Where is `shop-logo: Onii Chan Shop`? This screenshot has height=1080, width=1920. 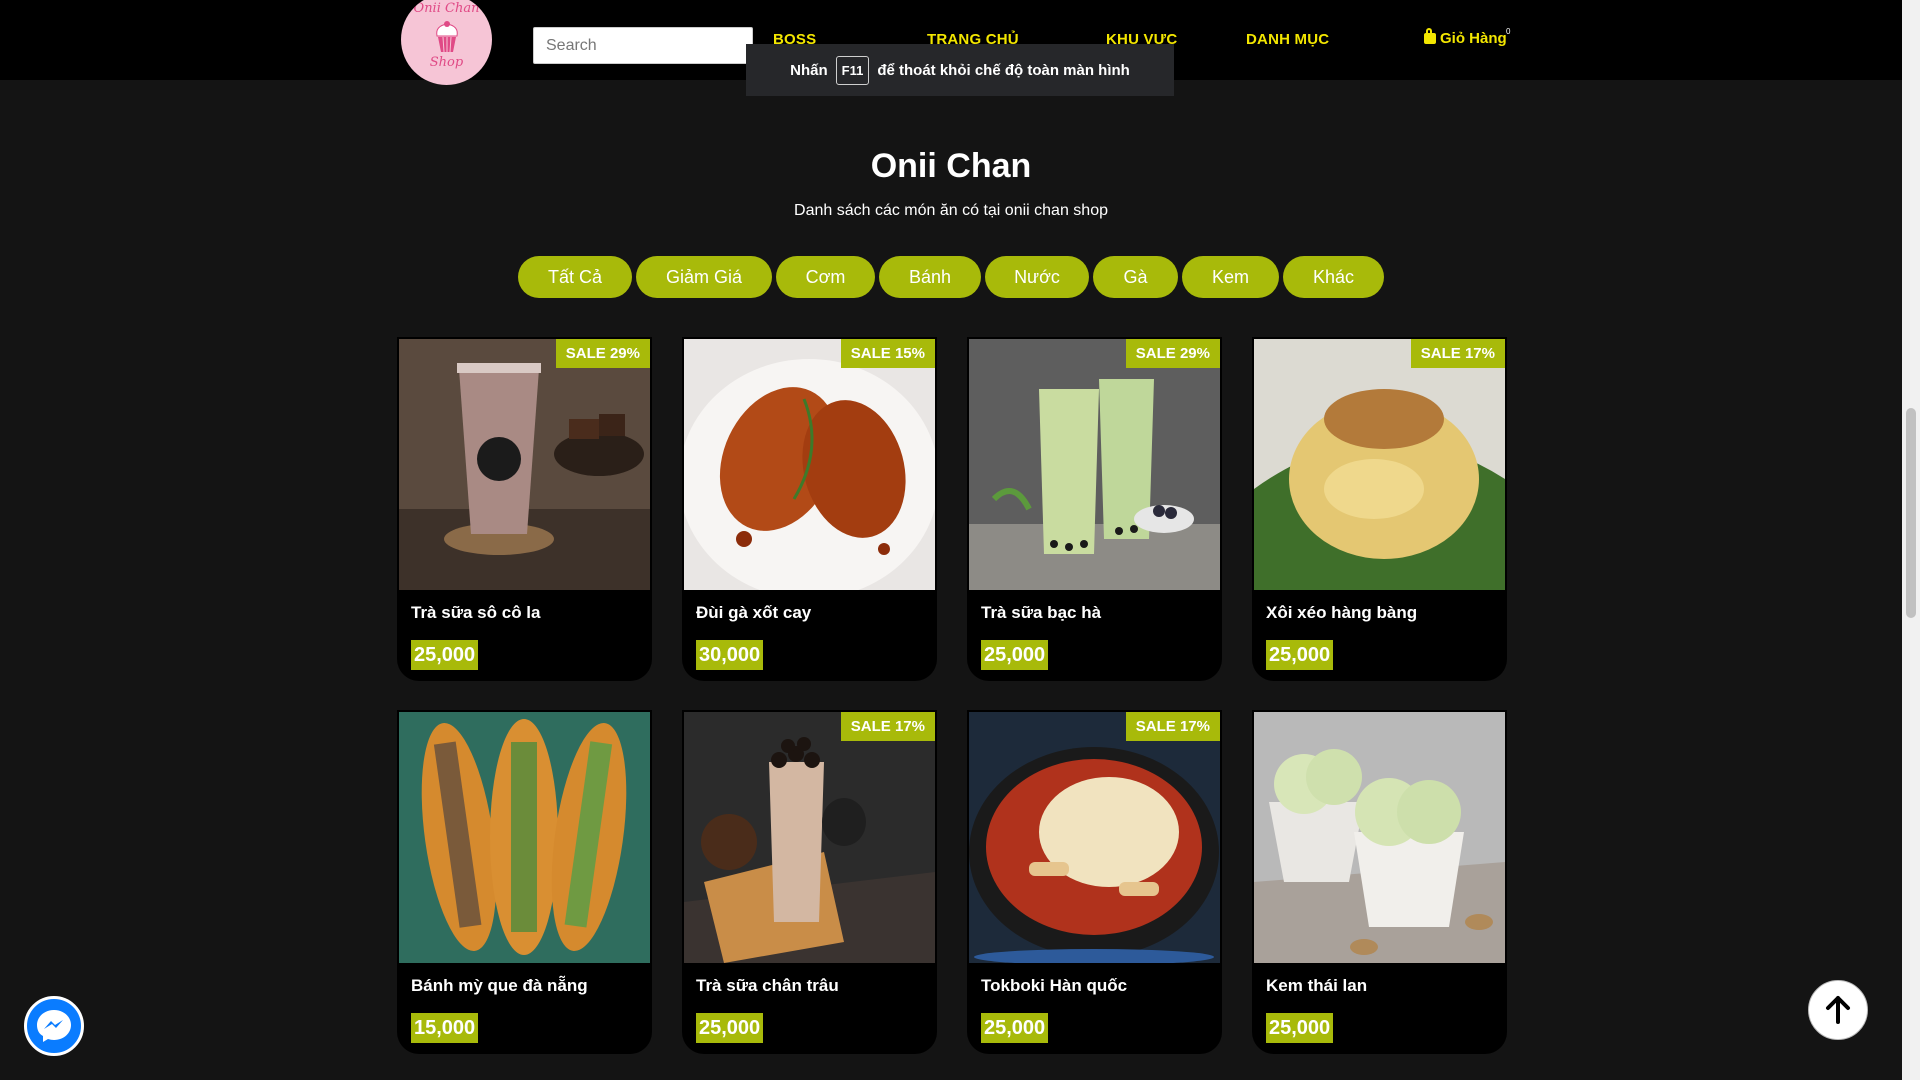
shop-logo: Onii Chan Shop is located at coordinates (446, 42).